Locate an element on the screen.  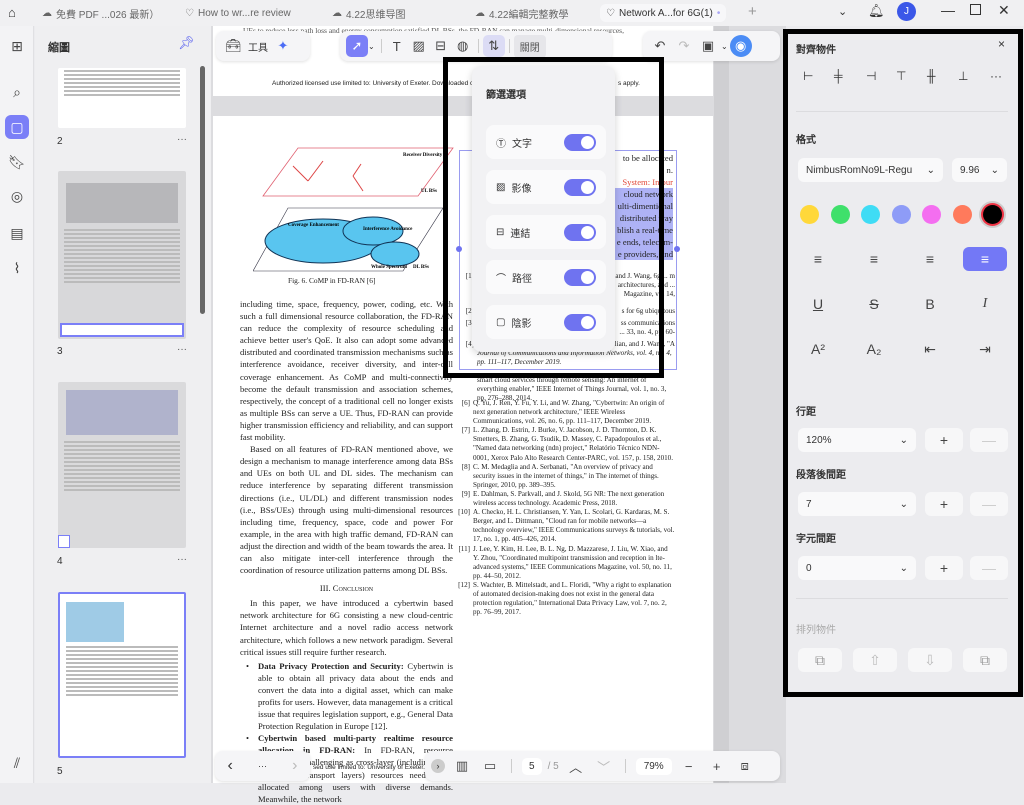
strikethrough-icon: S is located at coordinates (874, 304).